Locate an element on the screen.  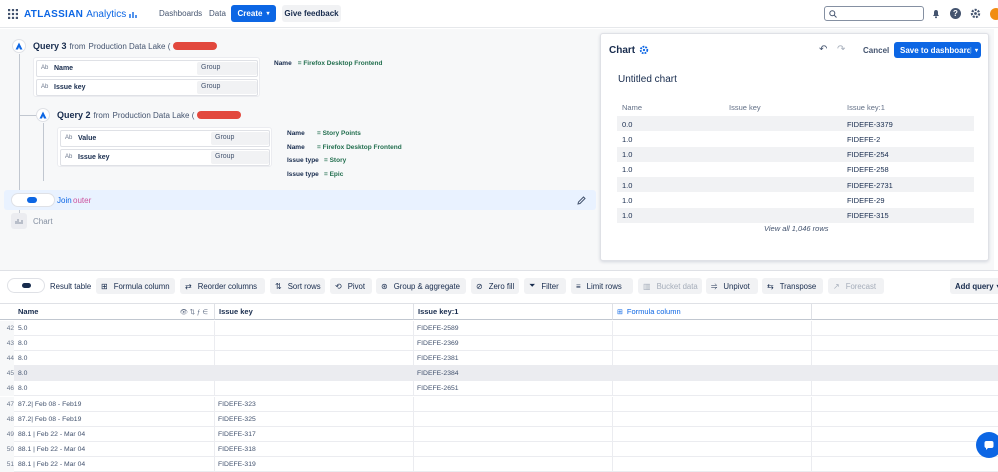
table-row: 47 87.2| Feb 08 - Feb19 FIDEFE-323 is located at coordinates (499, 404).